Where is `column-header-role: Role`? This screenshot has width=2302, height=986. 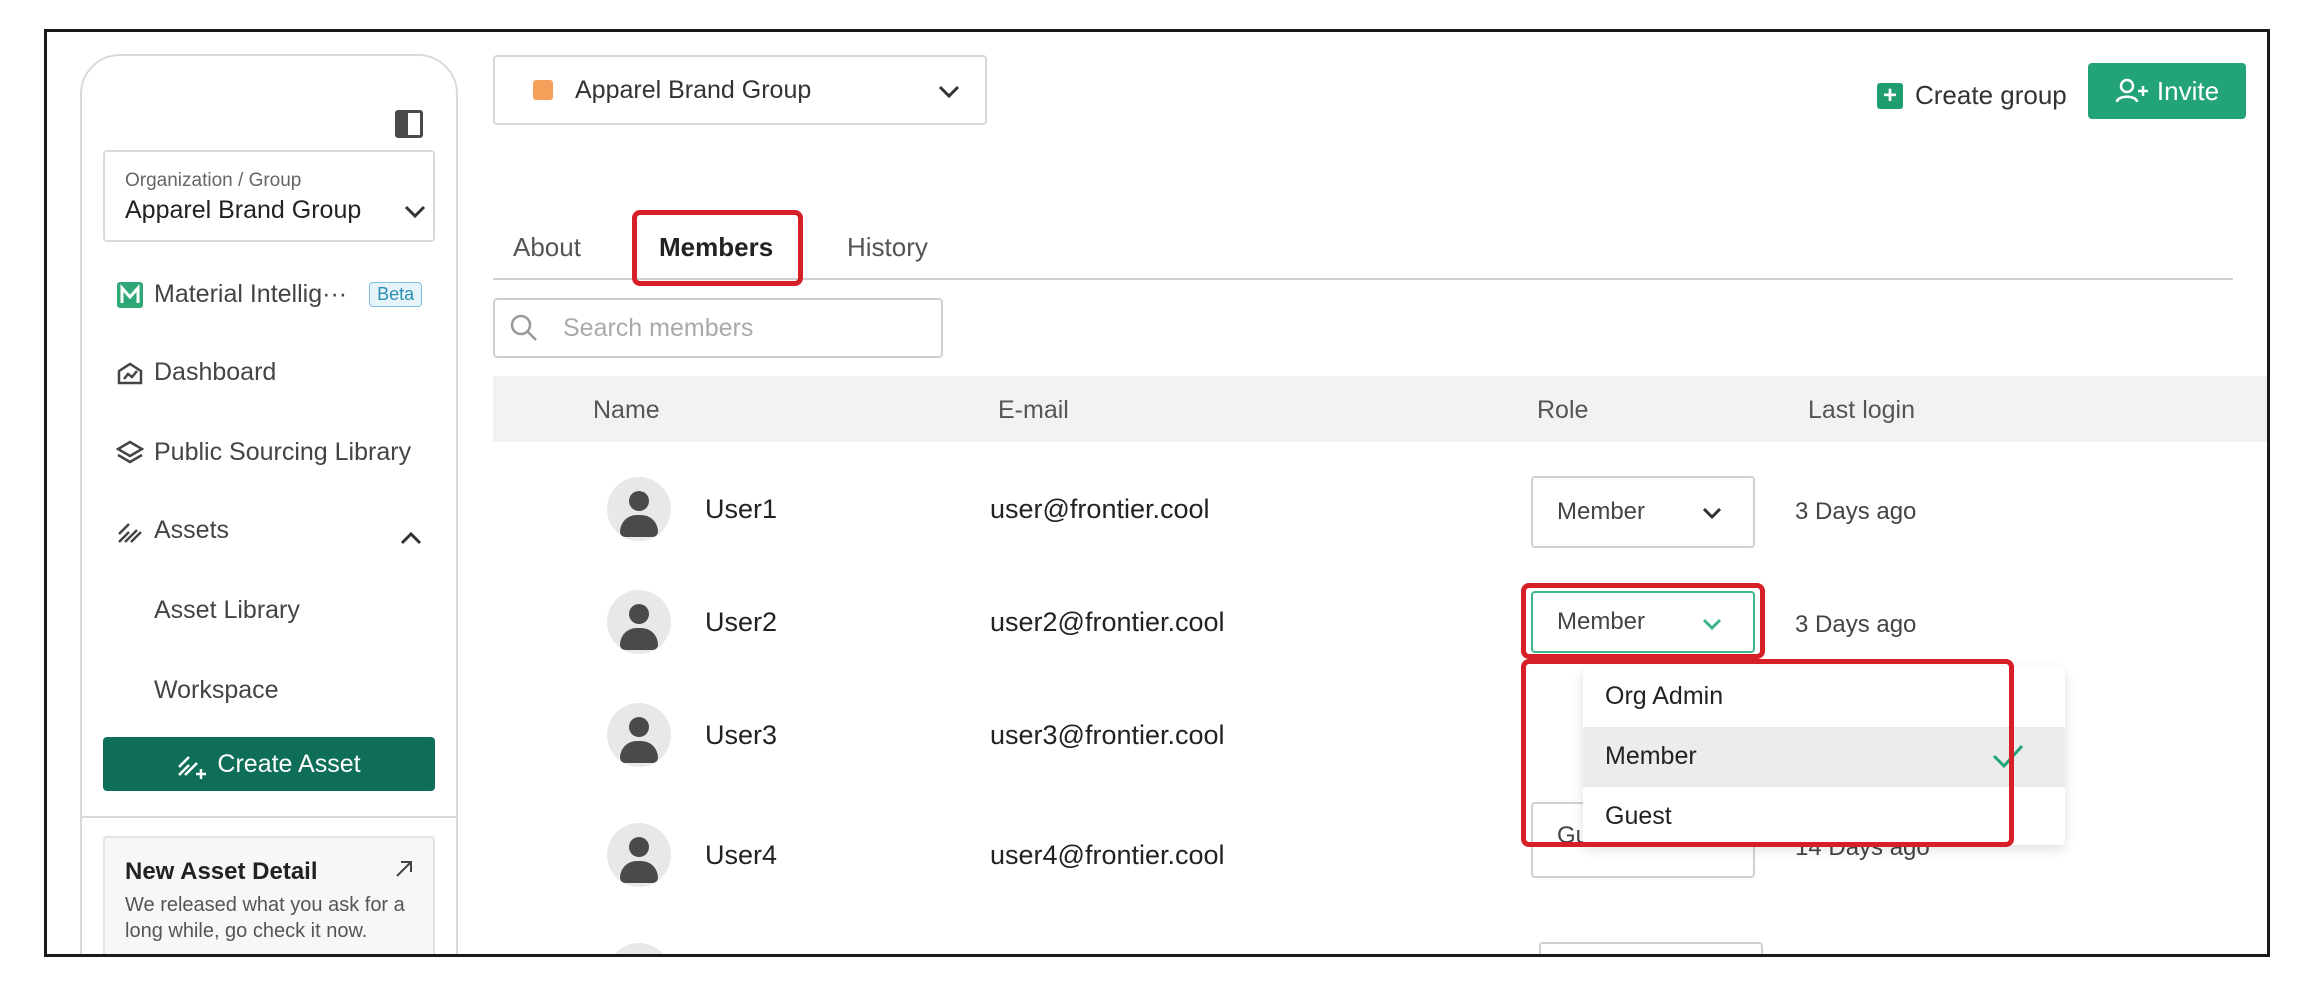 column-header-role: Role is located at coordinates (1562, 410).